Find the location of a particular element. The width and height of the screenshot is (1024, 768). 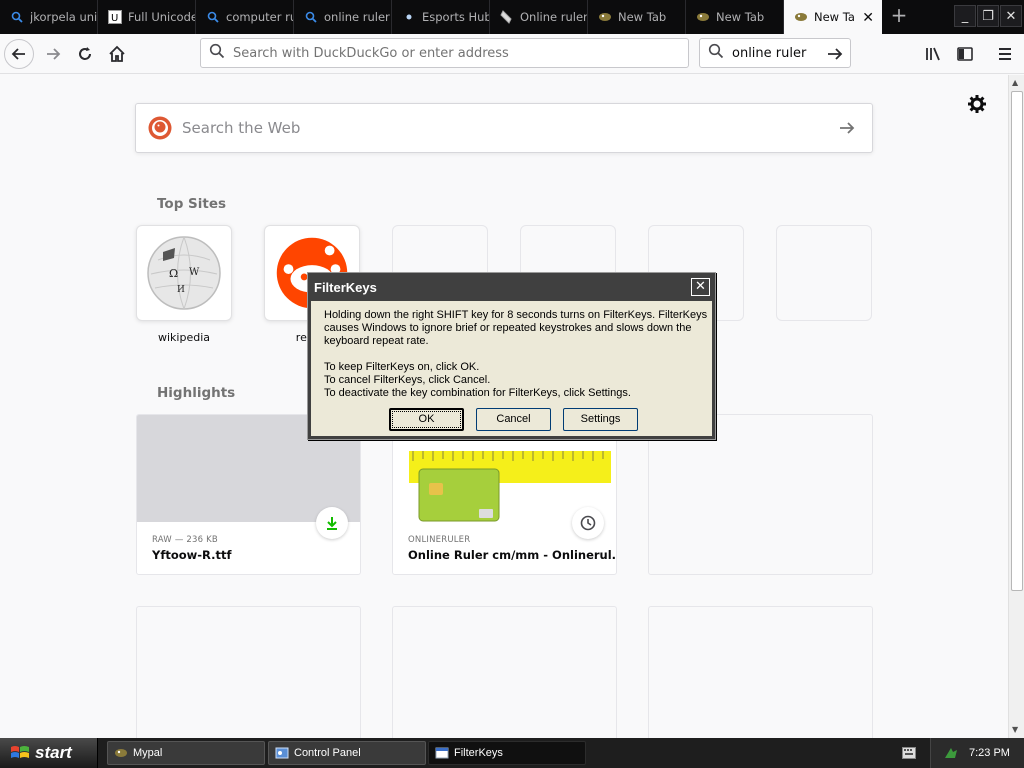

control-panel-icon is located at coordinates (282, 753).